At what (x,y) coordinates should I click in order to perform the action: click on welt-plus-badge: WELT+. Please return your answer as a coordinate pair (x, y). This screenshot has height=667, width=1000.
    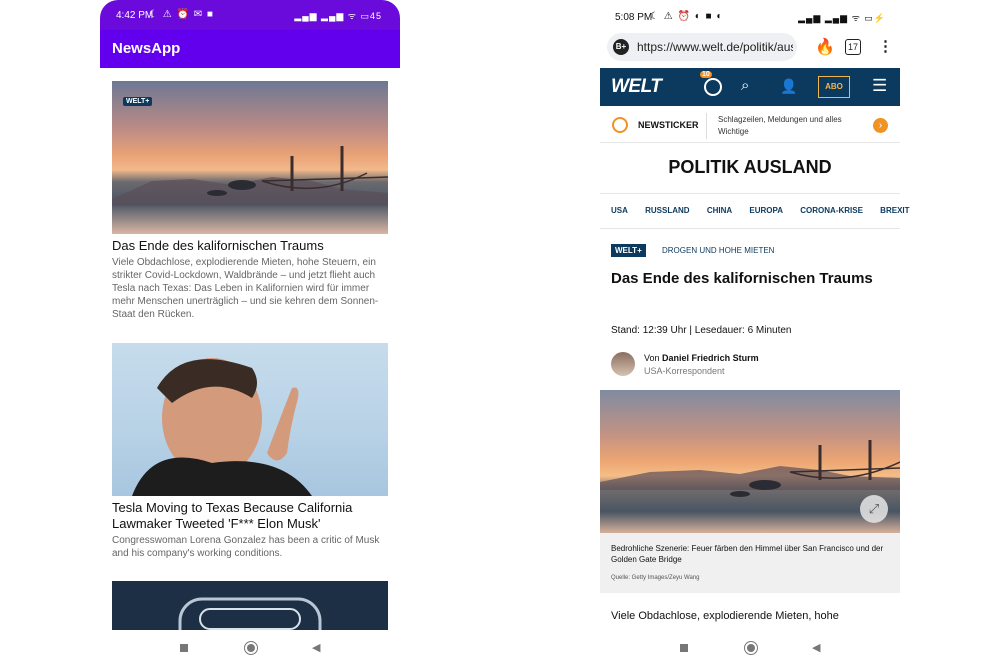
    Looking at the image, I should click on (628, 250).